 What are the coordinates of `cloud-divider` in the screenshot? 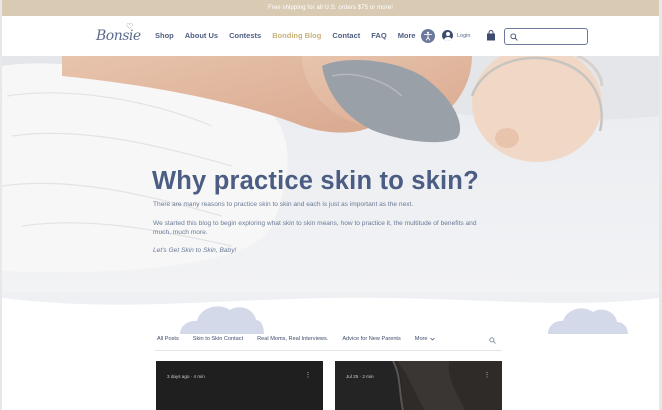 It's located at (330, 313).